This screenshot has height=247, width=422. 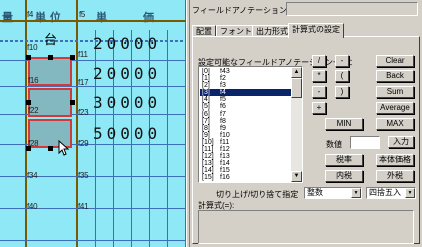 What do you see at coordinates (395, 160) in the screenshot?
I see `base-price-button: 本体価格` at bounding box center [395, 160].